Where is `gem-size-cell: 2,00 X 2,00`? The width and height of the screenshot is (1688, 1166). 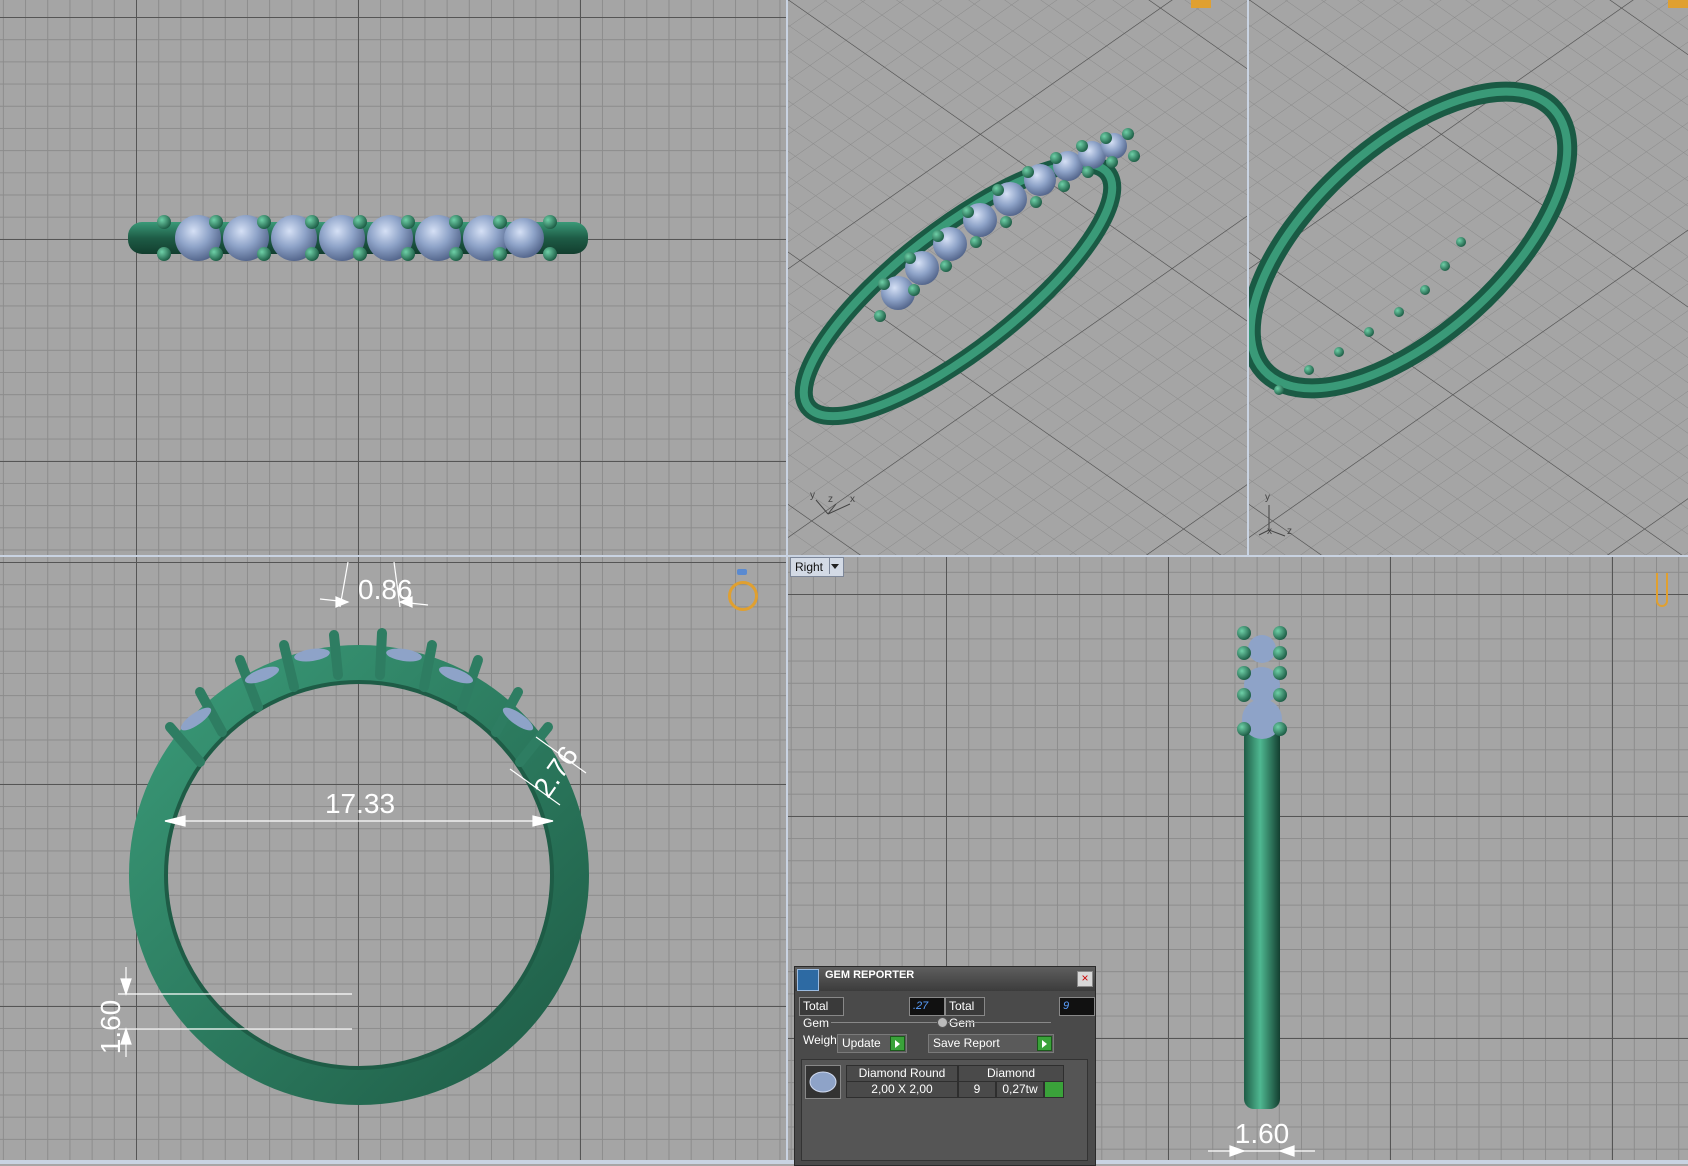 gem-size-cell: 2,00 X 2,00 is located at coordinates (902, 1089).